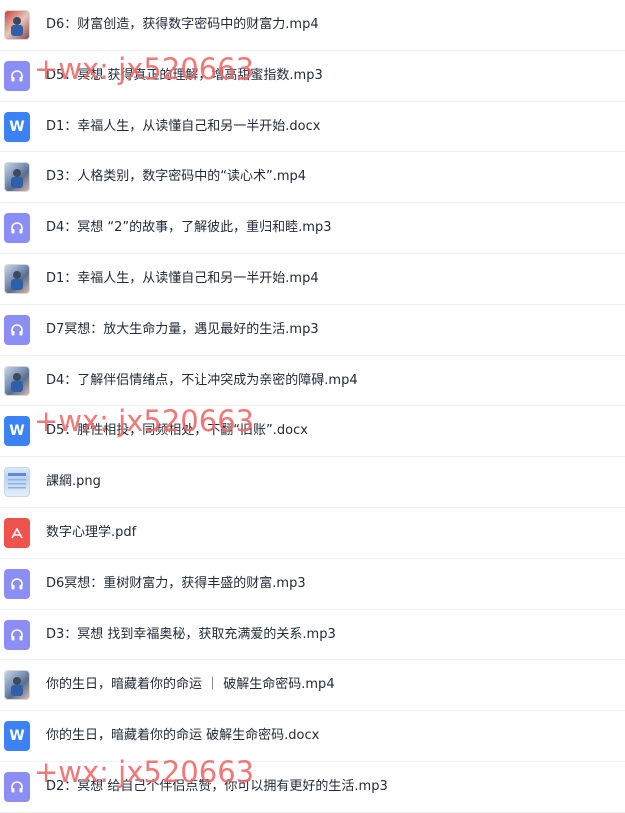  I want to click on file-row: D3：冥想 找到幸福奥秘，获取充满爱的关系.mp3, so click(312, 635).